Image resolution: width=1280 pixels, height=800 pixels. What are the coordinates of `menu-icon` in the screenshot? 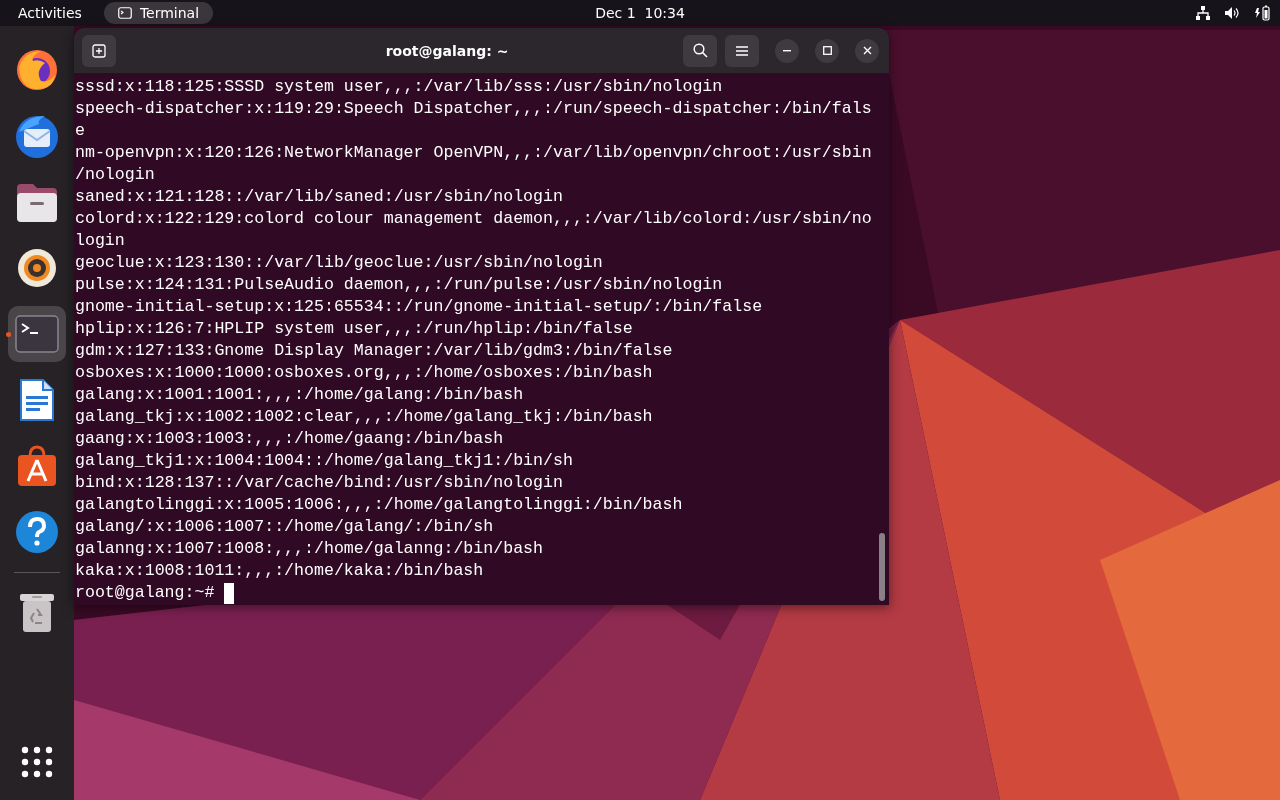 It's located at (742, 50).